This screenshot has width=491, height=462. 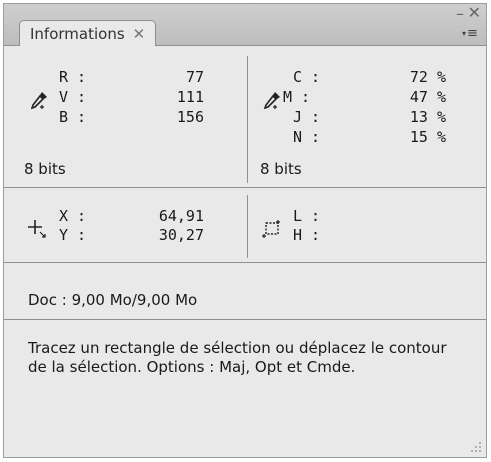 What do you see at coordinates (271, 229) in the screenshot?
I see `selection-size-icon` at bounding box center [271, 229].